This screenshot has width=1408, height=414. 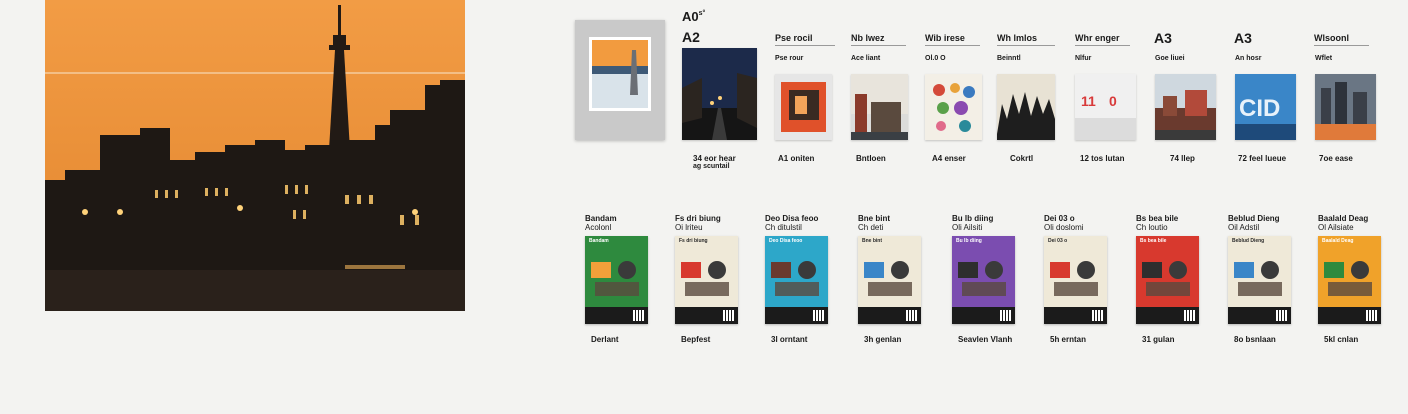 What do you see at coordinates (1163, 38) in the screenshot?
I see `col-header-a3-1: A3` at bounding box center [1163, 38].